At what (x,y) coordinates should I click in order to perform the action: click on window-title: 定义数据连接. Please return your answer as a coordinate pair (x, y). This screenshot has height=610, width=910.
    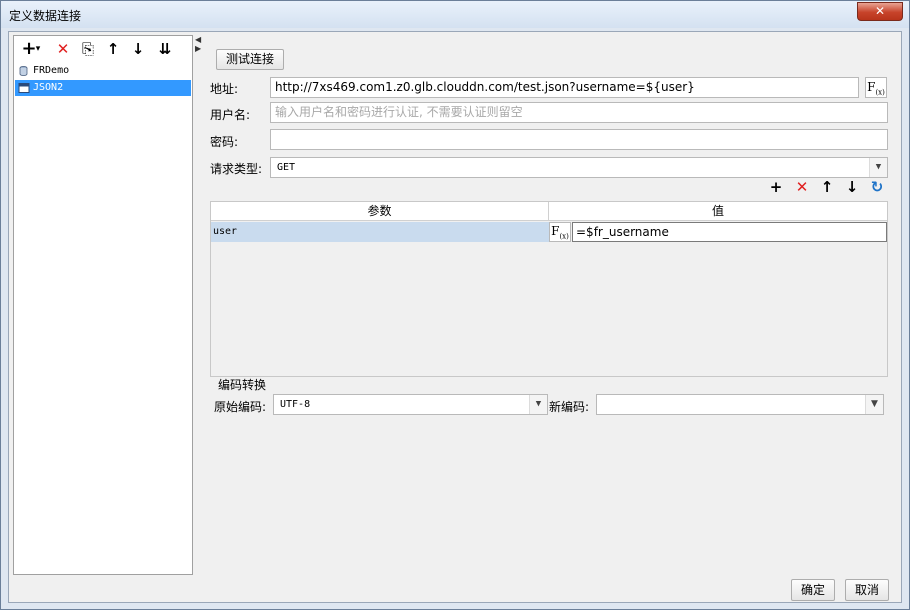
    Looking at the image, I should click on (45, 16).